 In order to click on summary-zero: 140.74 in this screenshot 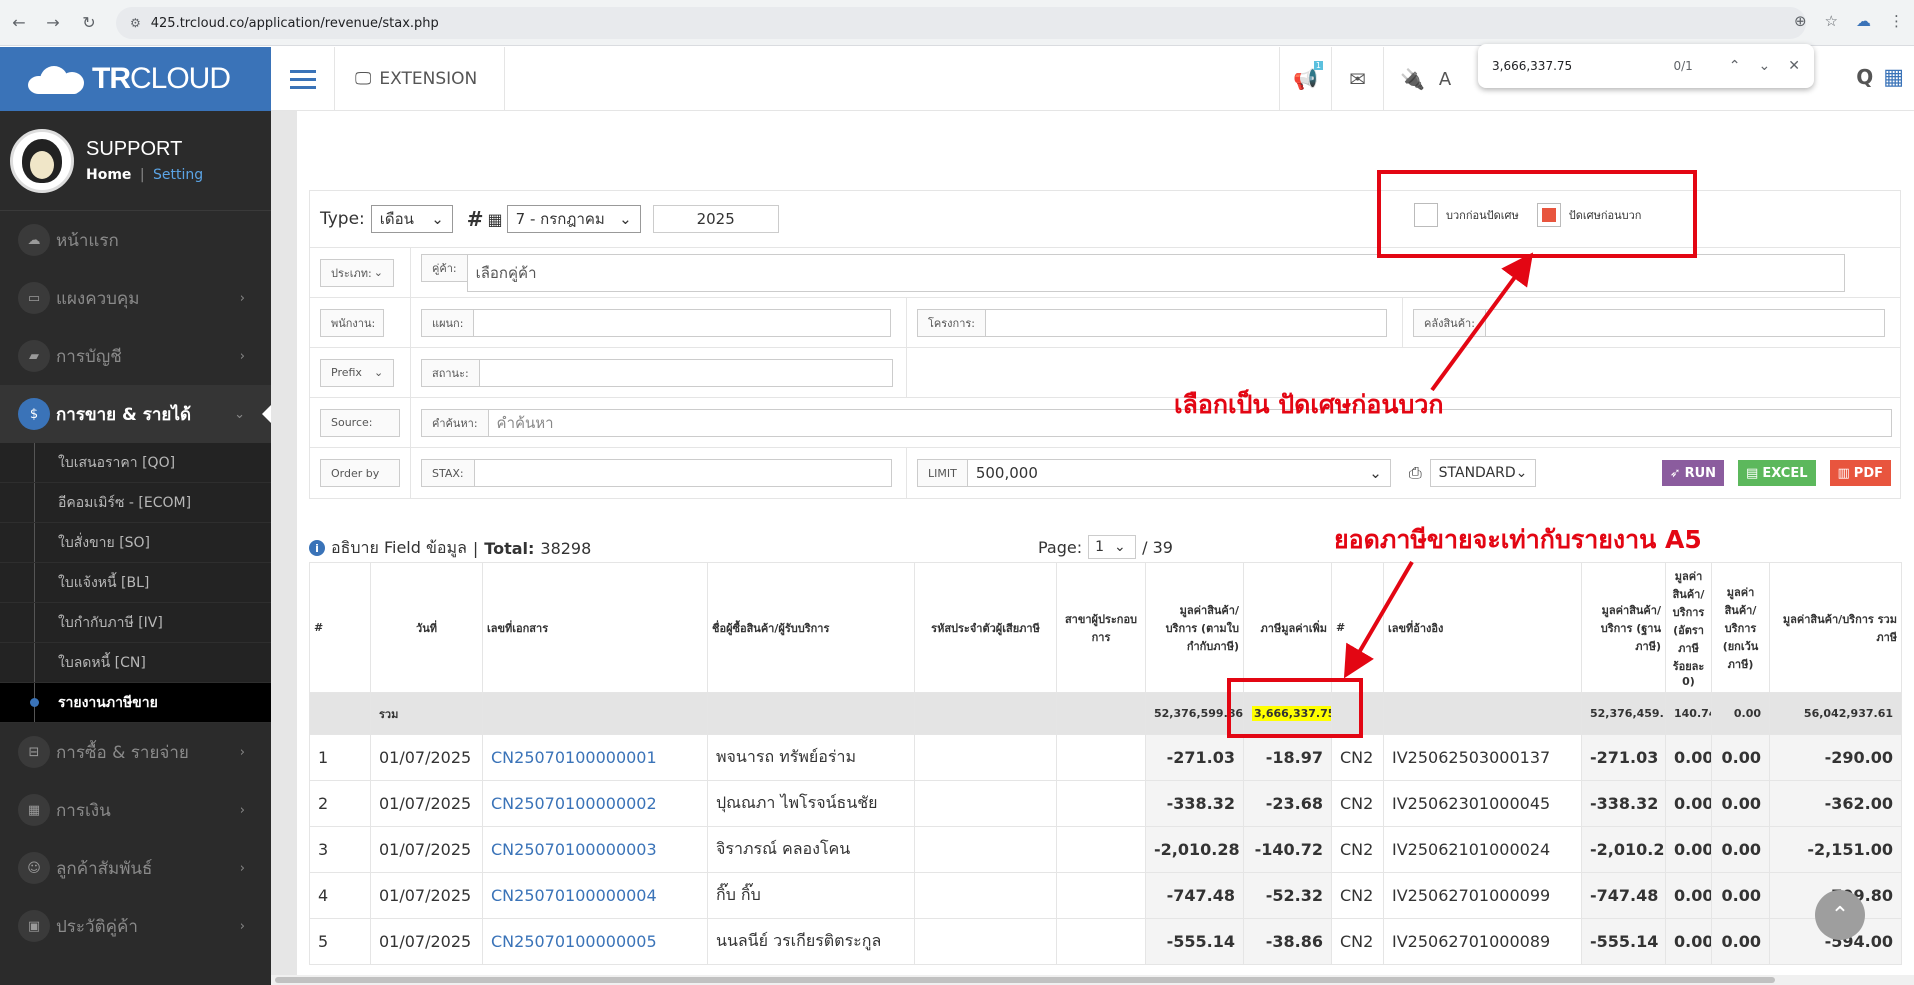, I will do `click(1688, 713)`.